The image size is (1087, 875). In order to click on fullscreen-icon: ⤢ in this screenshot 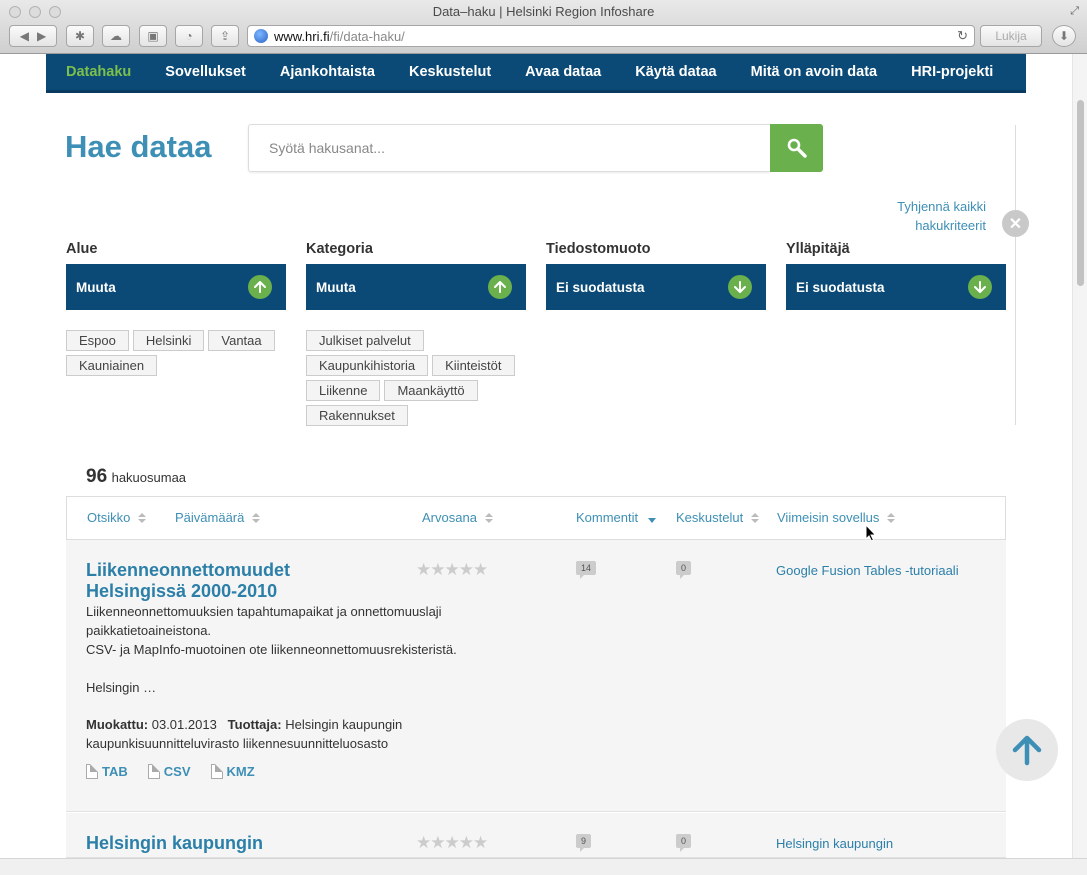, I will do `click(1074, 11)`.